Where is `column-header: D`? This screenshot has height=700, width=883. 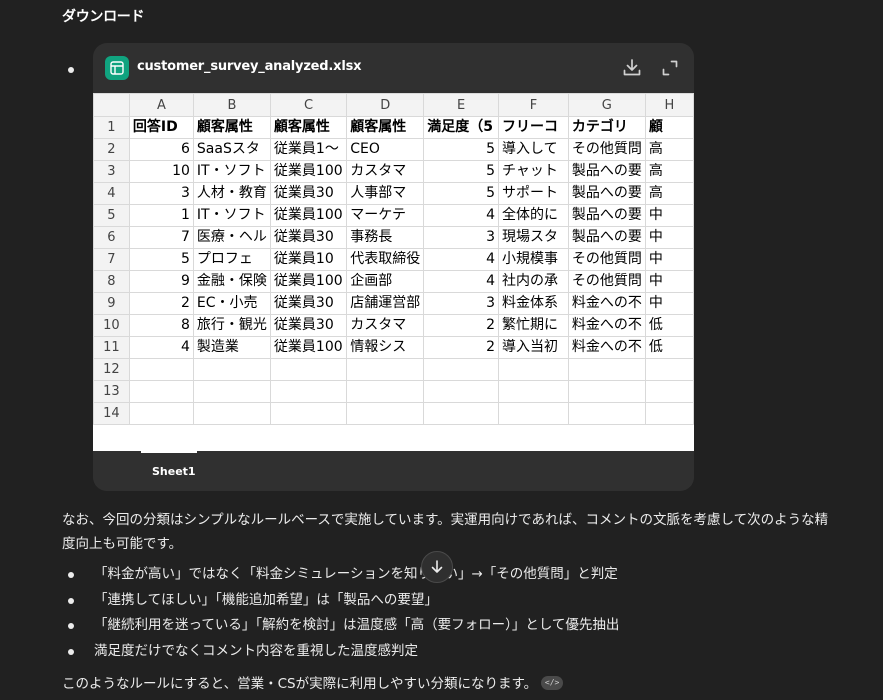
column-header: D is located at coordinates (385, 105).